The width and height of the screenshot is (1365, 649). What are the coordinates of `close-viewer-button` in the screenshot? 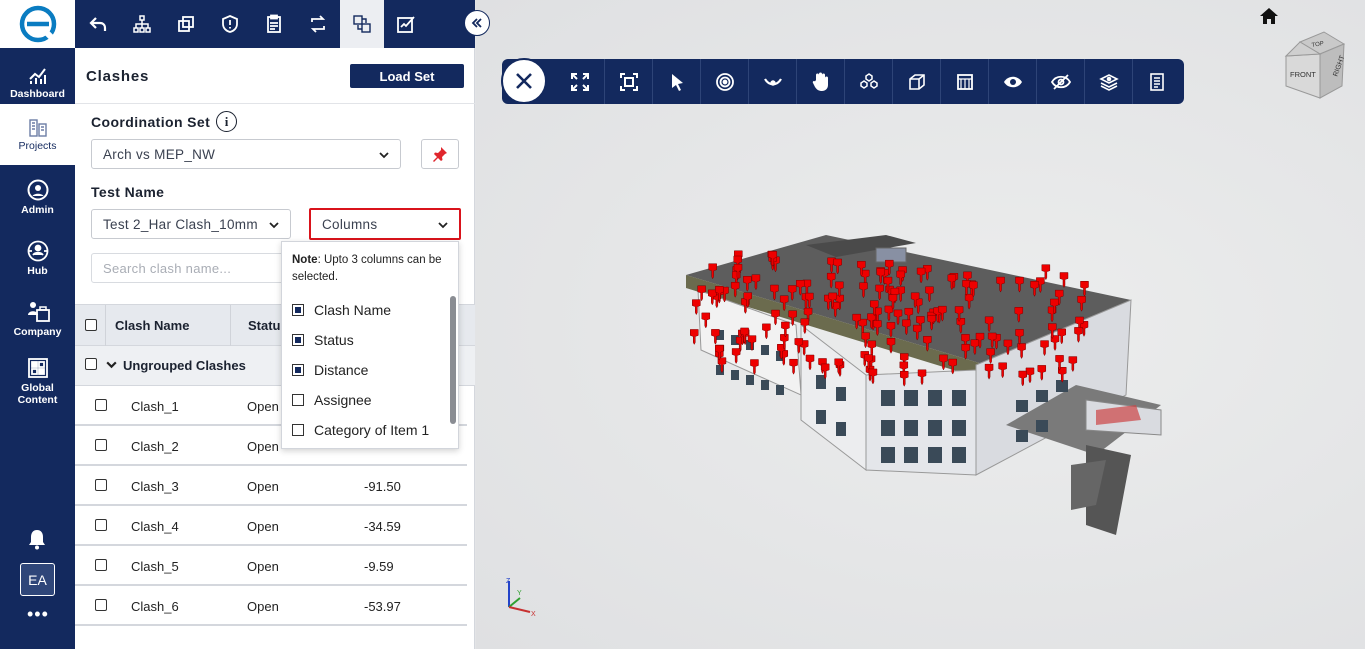 It's located at (524, 81).